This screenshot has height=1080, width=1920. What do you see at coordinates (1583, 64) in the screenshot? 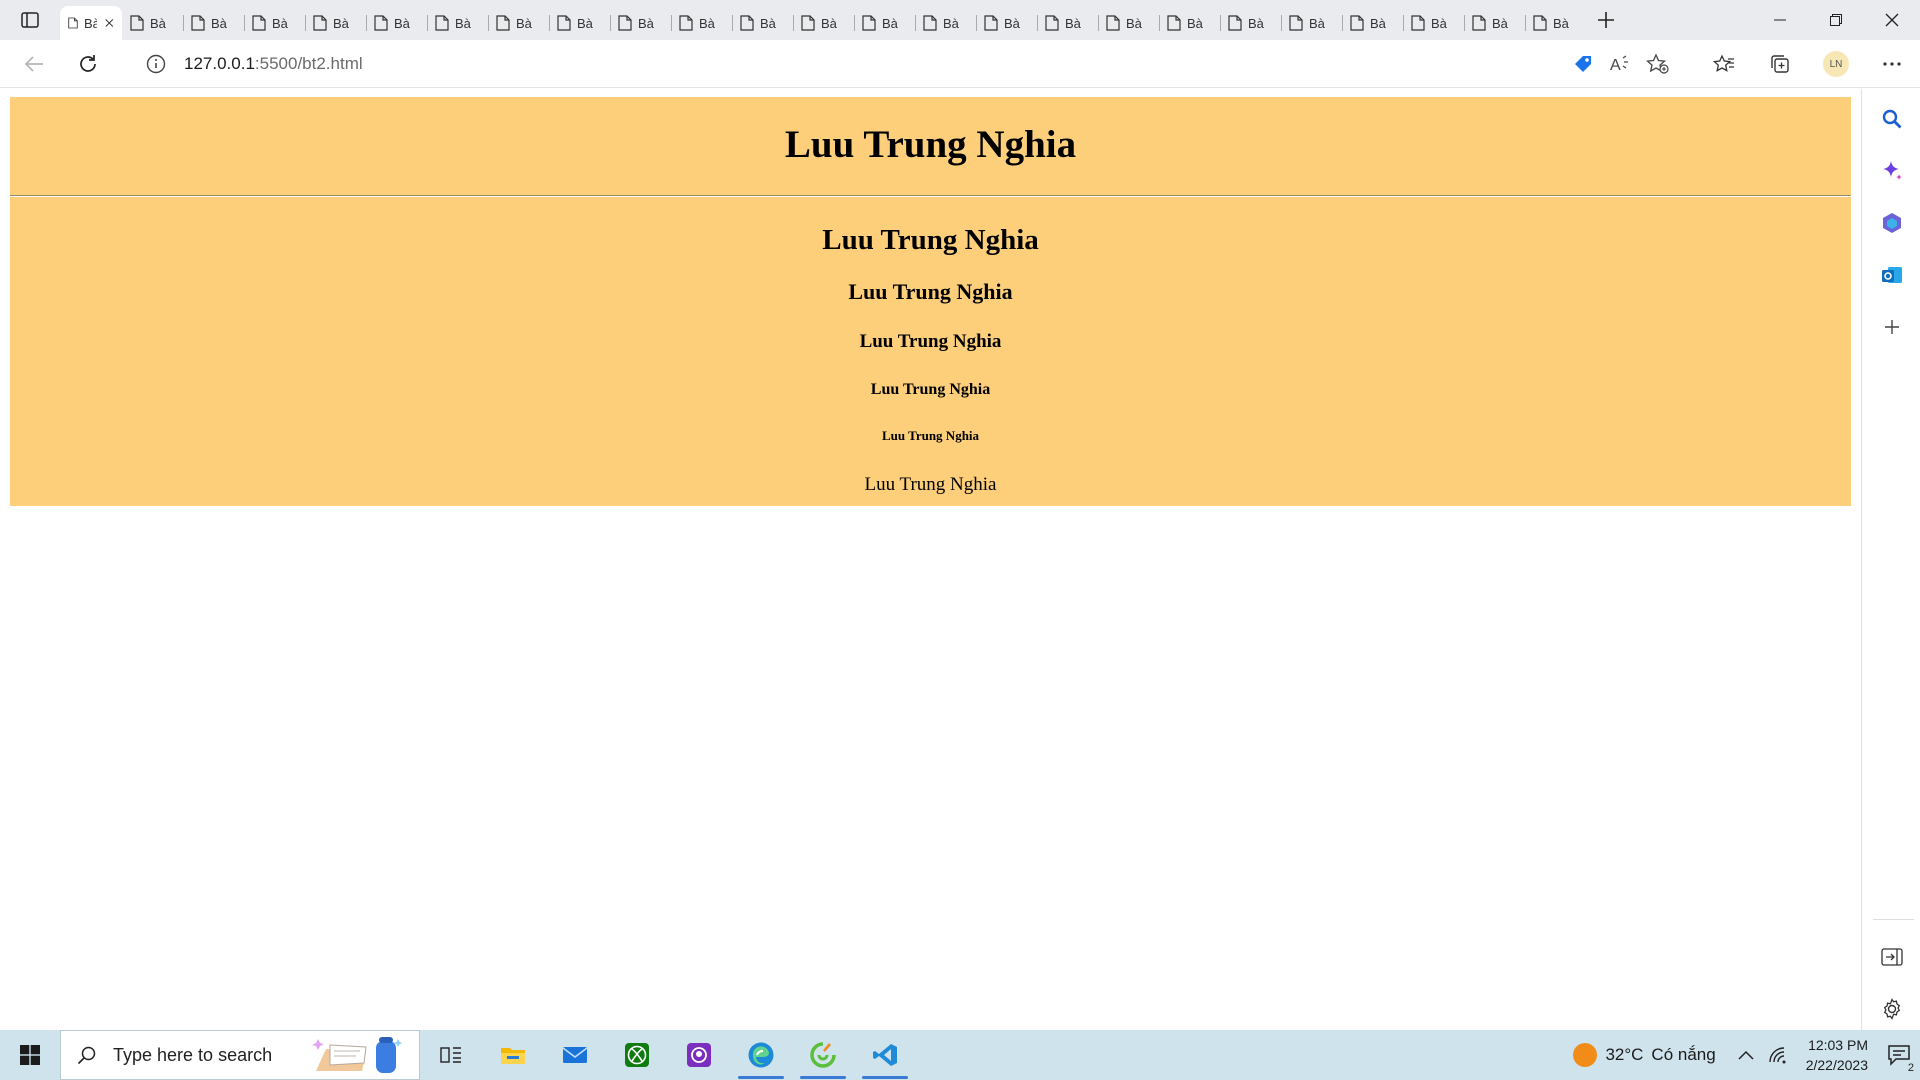
I see `shopping-tag-icon` at bounding box center [1583, 64].